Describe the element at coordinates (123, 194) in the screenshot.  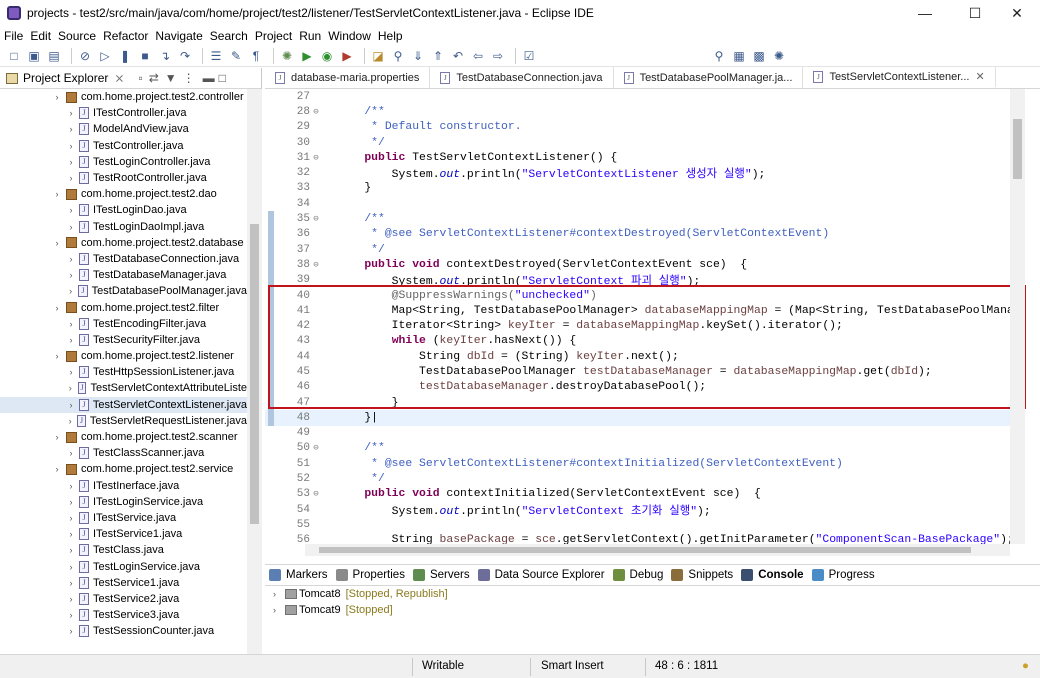
I see `tree-package-row: › com.home.project.test2.dao` at that location.